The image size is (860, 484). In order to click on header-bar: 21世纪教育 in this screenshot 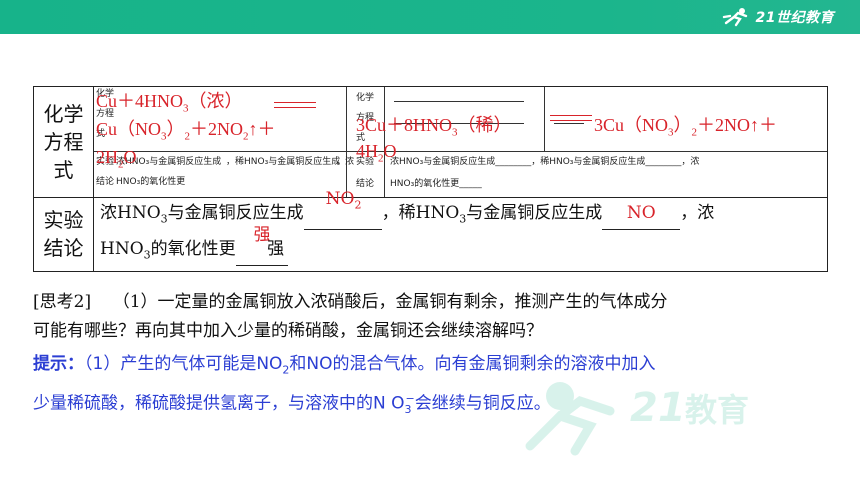, I will do `click(430, 17)`.